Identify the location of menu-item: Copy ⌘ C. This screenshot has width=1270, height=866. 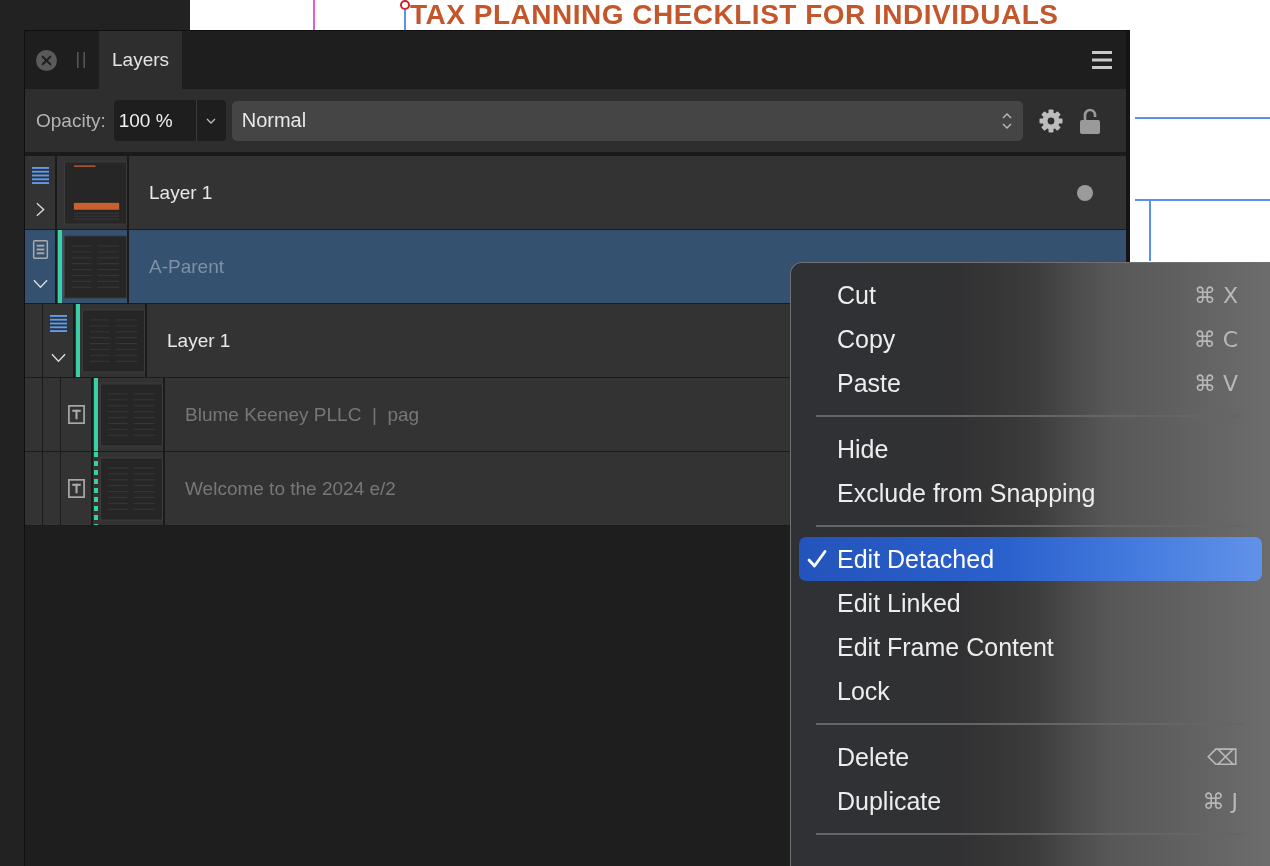
(1030, 339).